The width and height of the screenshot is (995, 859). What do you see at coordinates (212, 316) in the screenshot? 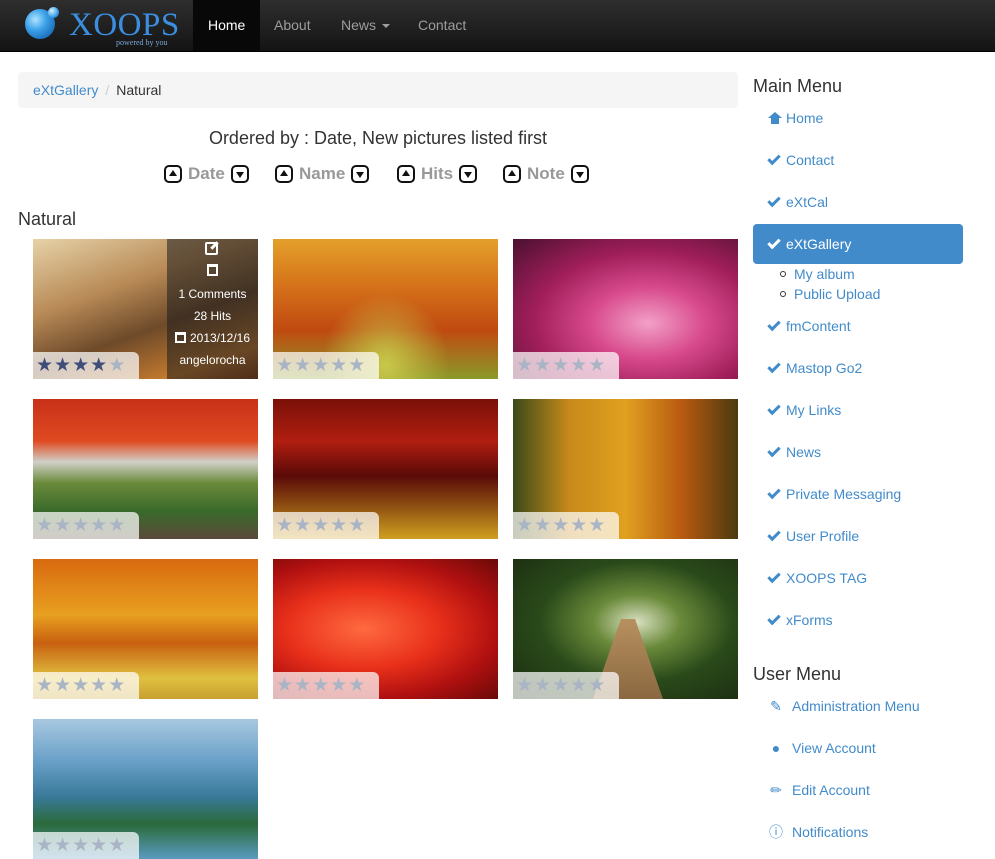
I see `photo-hits: 28 Hits` at bounding box center [212, 316].